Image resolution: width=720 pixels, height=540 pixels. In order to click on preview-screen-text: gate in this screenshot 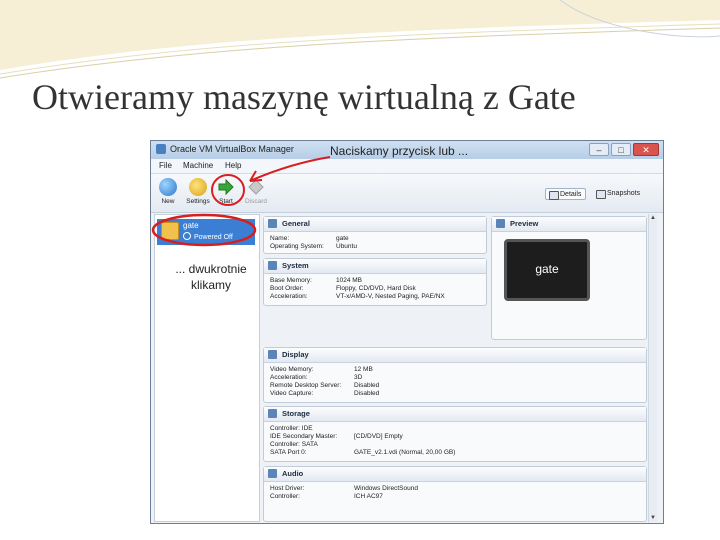, I will do `click(547, 269)`.